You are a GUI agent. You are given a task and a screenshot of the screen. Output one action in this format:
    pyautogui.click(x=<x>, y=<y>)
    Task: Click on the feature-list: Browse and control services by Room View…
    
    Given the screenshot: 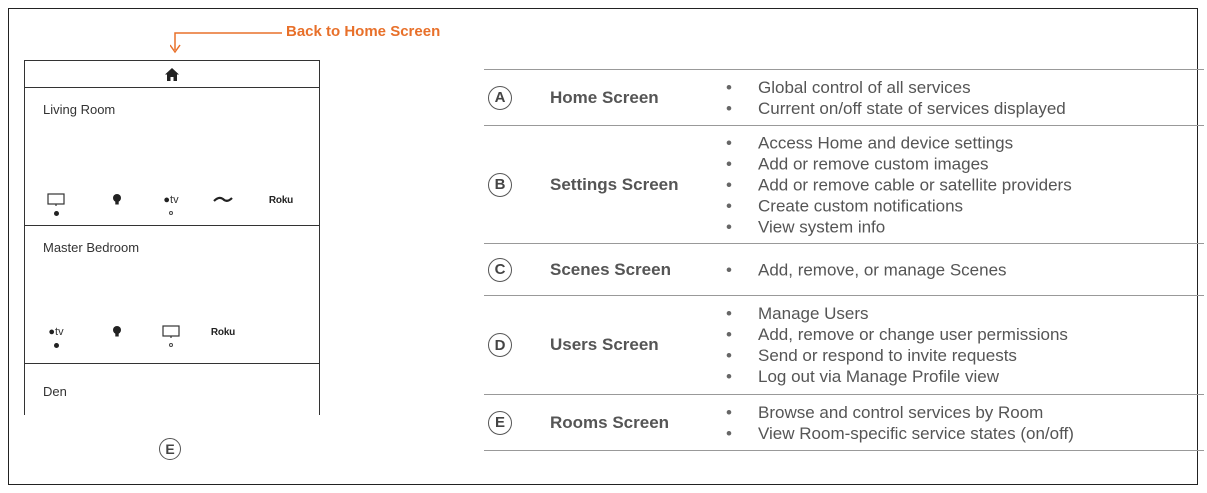 What is the action you would take?
    pyautogui.click(x=899, y=423)
    